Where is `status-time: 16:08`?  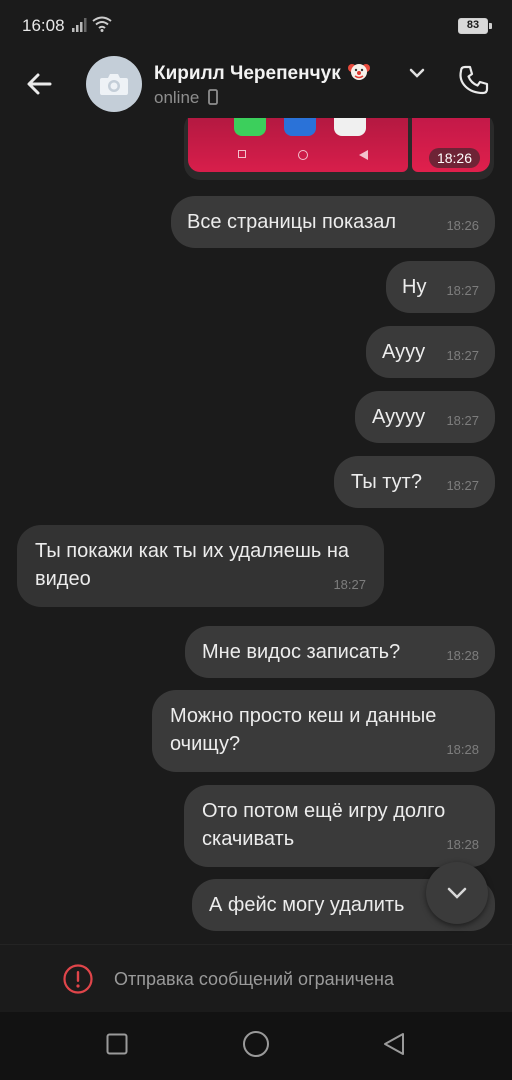 status-time: 16:08 is located at coordinates (43, 25).